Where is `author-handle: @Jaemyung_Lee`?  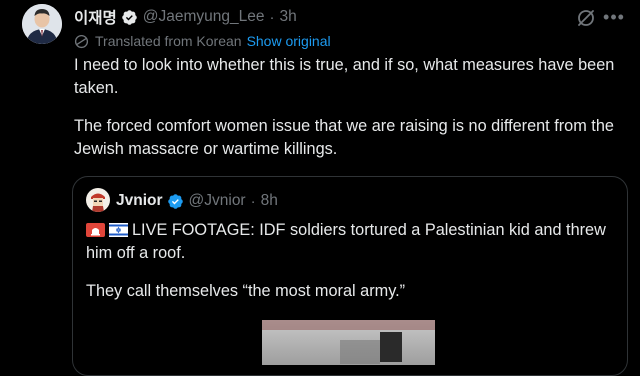
author-handle: @Jaemyung_Lee is located at coordinates (204, 17).